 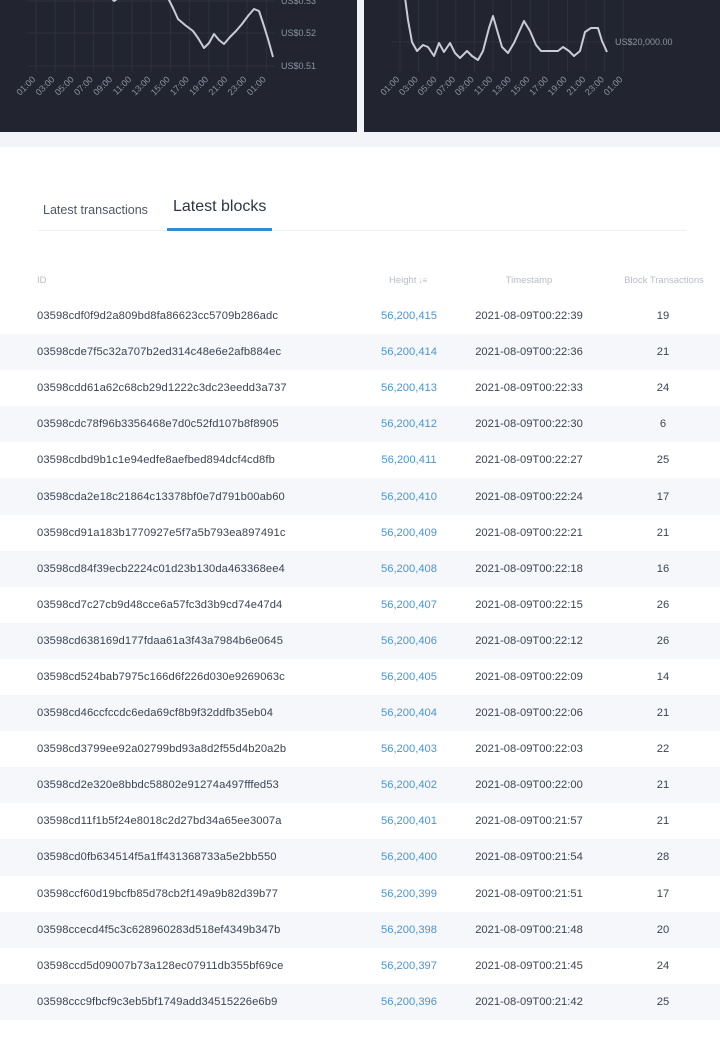 What do you see at coordinates (42, 280) in the screenshot?
I see `column-header-id: ID` at bounding box center [42, 280].